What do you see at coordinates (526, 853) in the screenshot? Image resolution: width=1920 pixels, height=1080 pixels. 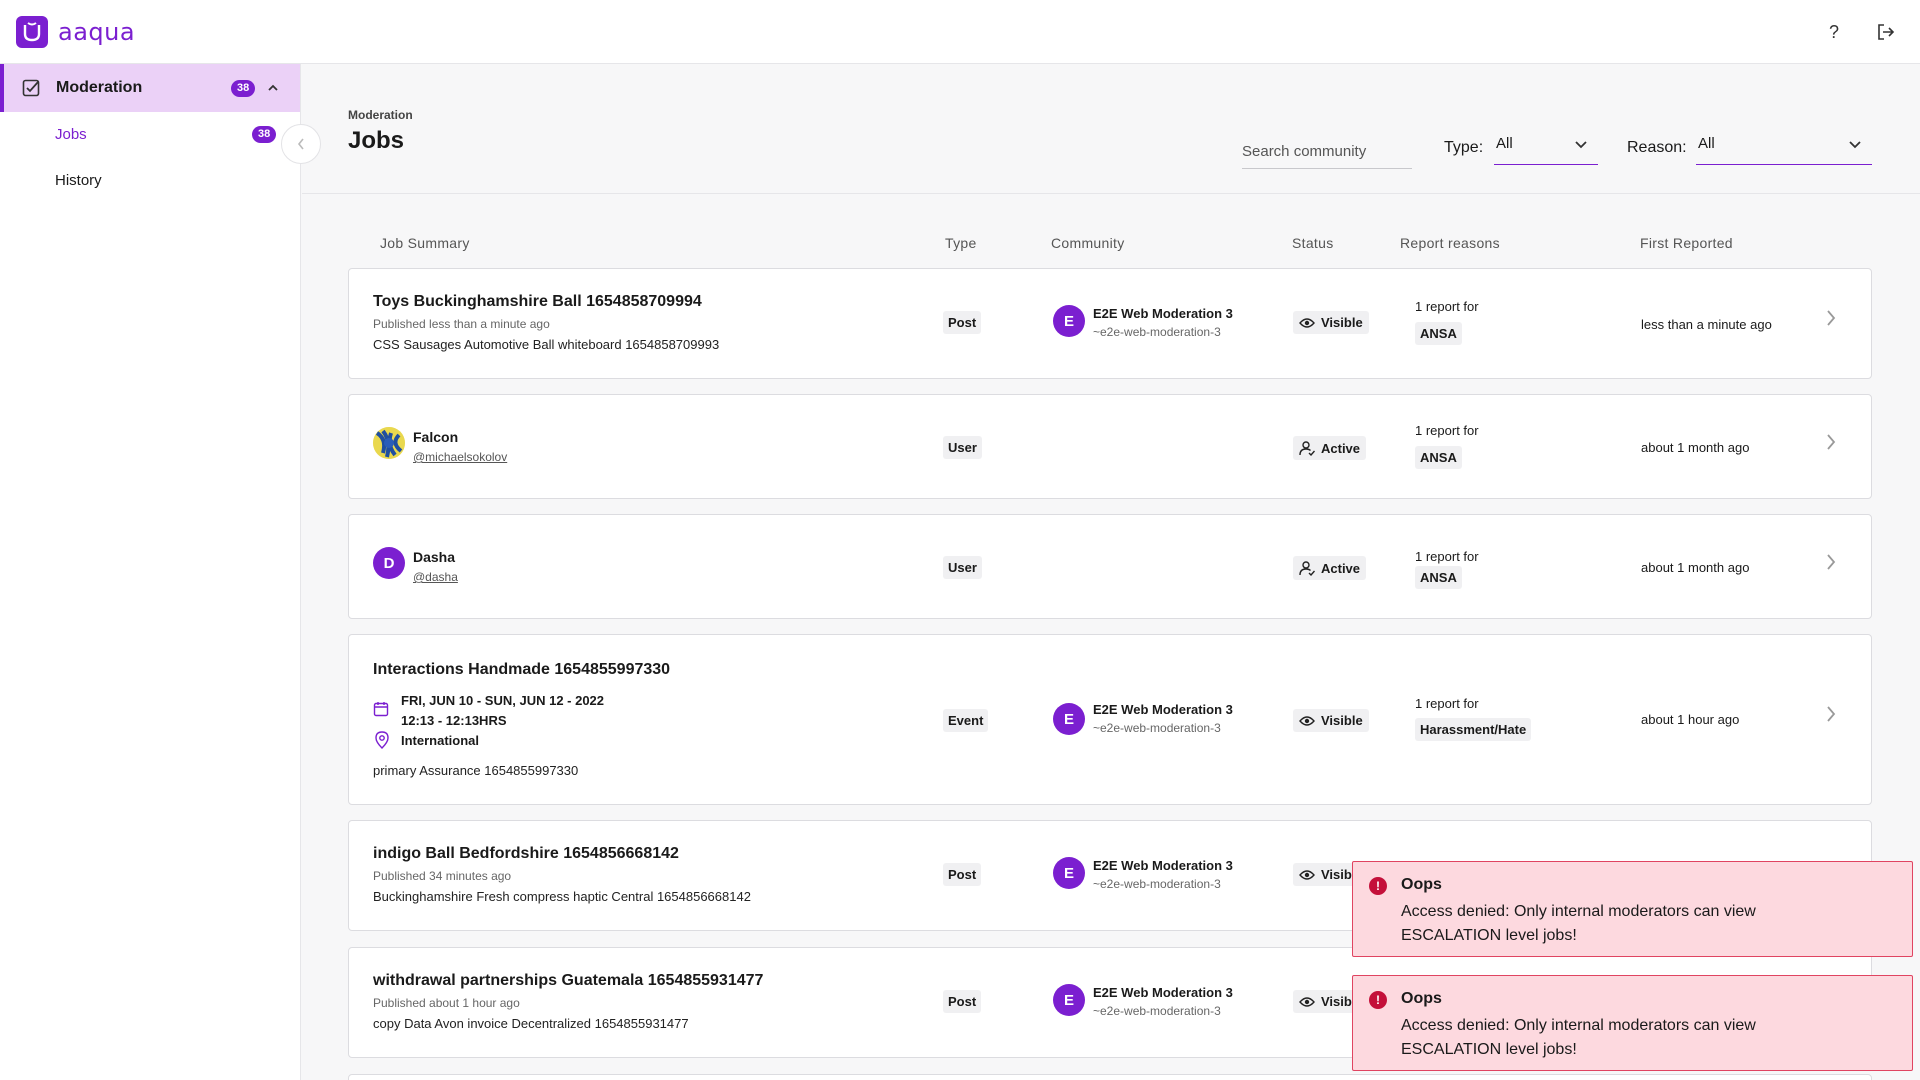 I see `job-title: indigo Ball Bedfordshire 1654856668142` at bounding box center [526, 853].